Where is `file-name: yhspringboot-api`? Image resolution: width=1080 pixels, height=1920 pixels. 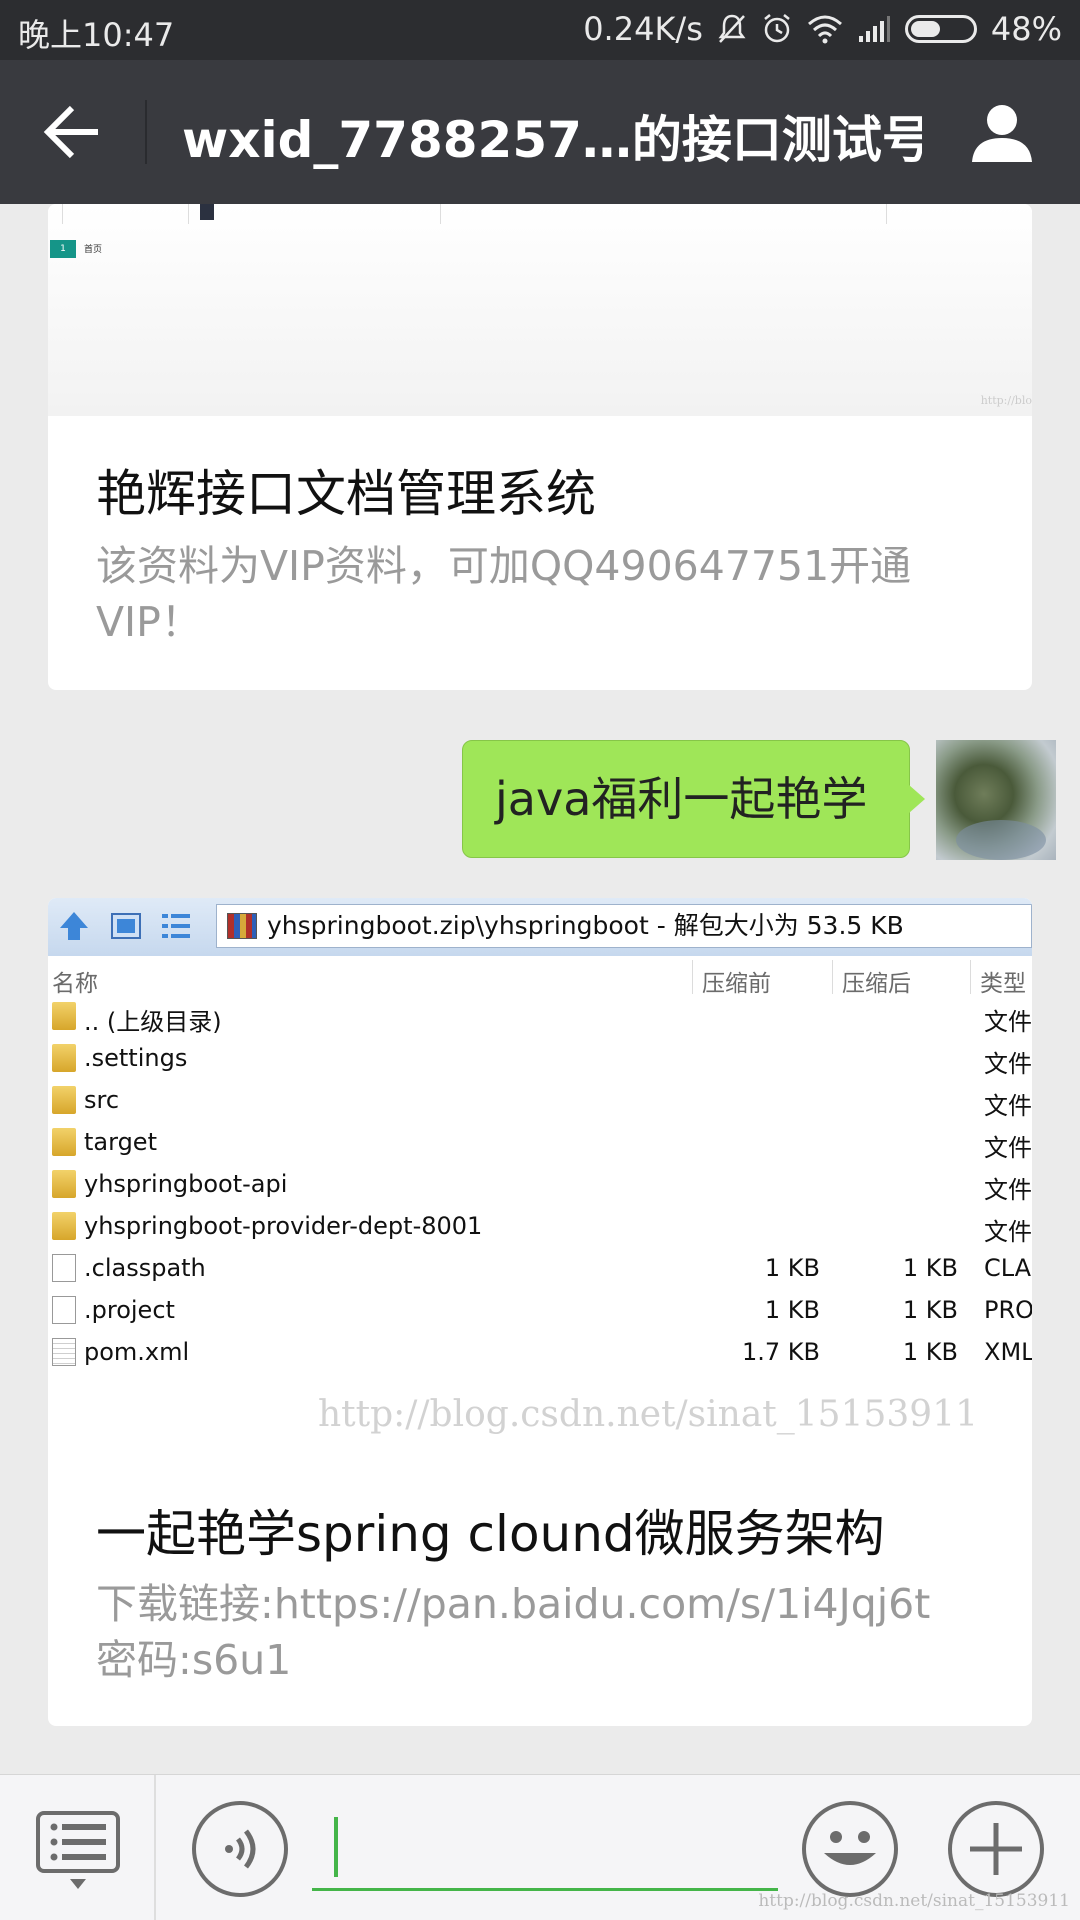
file-name: yhspringboot-api is located at coordinates (186, 1184).